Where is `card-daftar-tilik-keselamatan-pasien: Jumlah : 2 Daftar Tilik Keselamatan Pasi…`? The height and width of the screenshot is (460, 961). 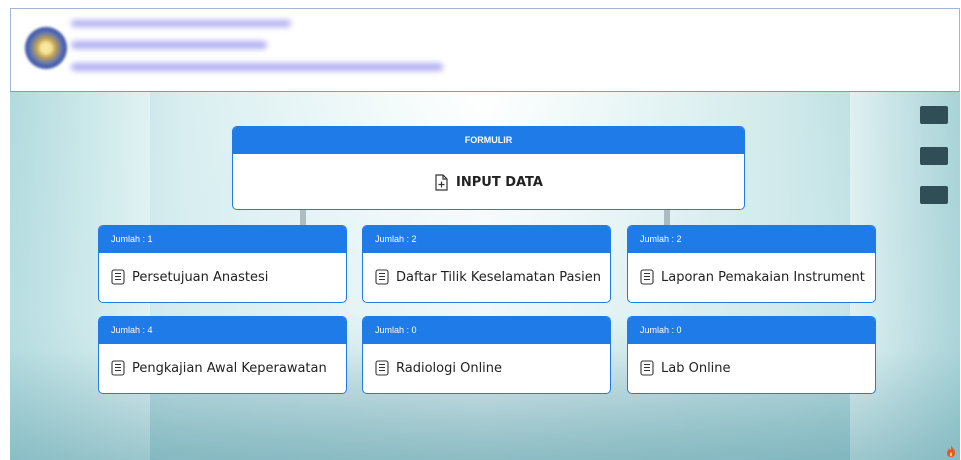 card-daftar-tilik-keselamatan-pasien: Jumlah : 2 Daftar Tilik Keselamatan Pasi… is located at coordinates (486, 264).